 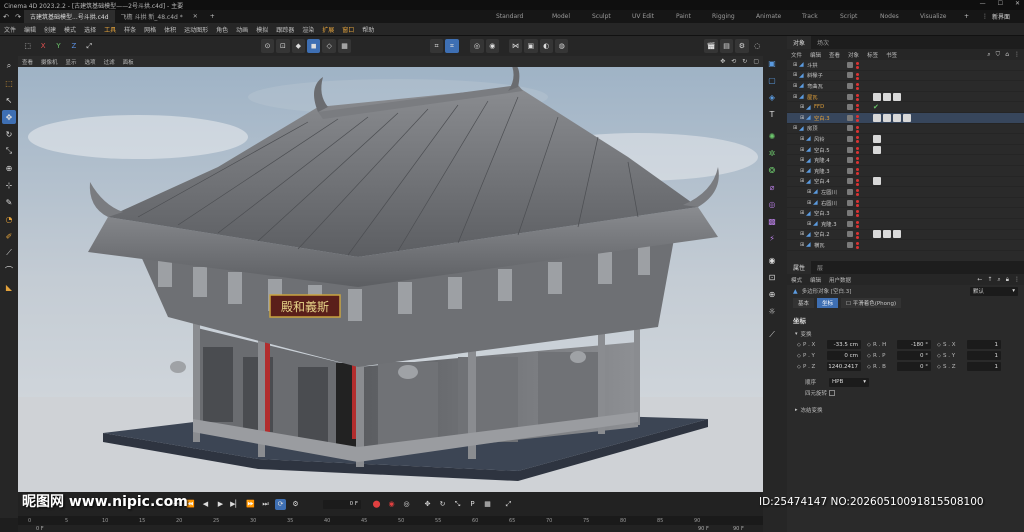 I want to click on layout-animate: Animate, so click(x=779, y=16).